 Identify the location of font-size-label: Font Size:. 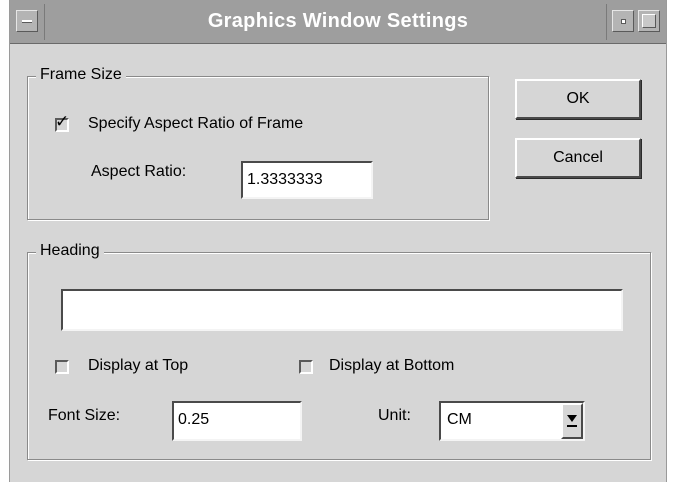
(84, 415).